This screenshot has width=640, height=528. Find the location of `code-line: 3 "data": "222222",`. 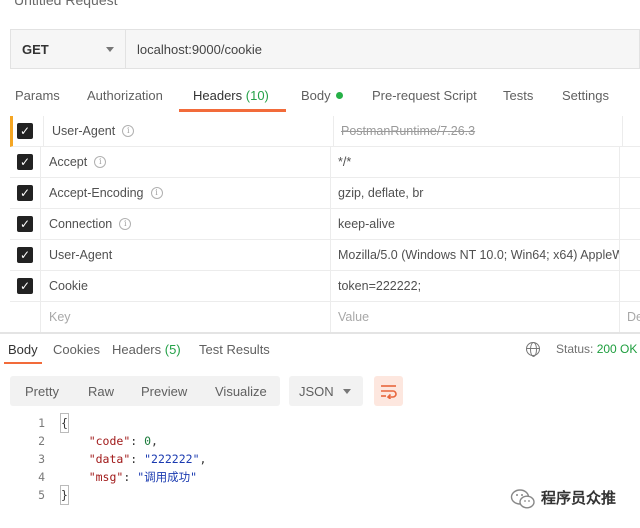

code-line: 3 "data": "222222", is located at coordinates (320, 459).